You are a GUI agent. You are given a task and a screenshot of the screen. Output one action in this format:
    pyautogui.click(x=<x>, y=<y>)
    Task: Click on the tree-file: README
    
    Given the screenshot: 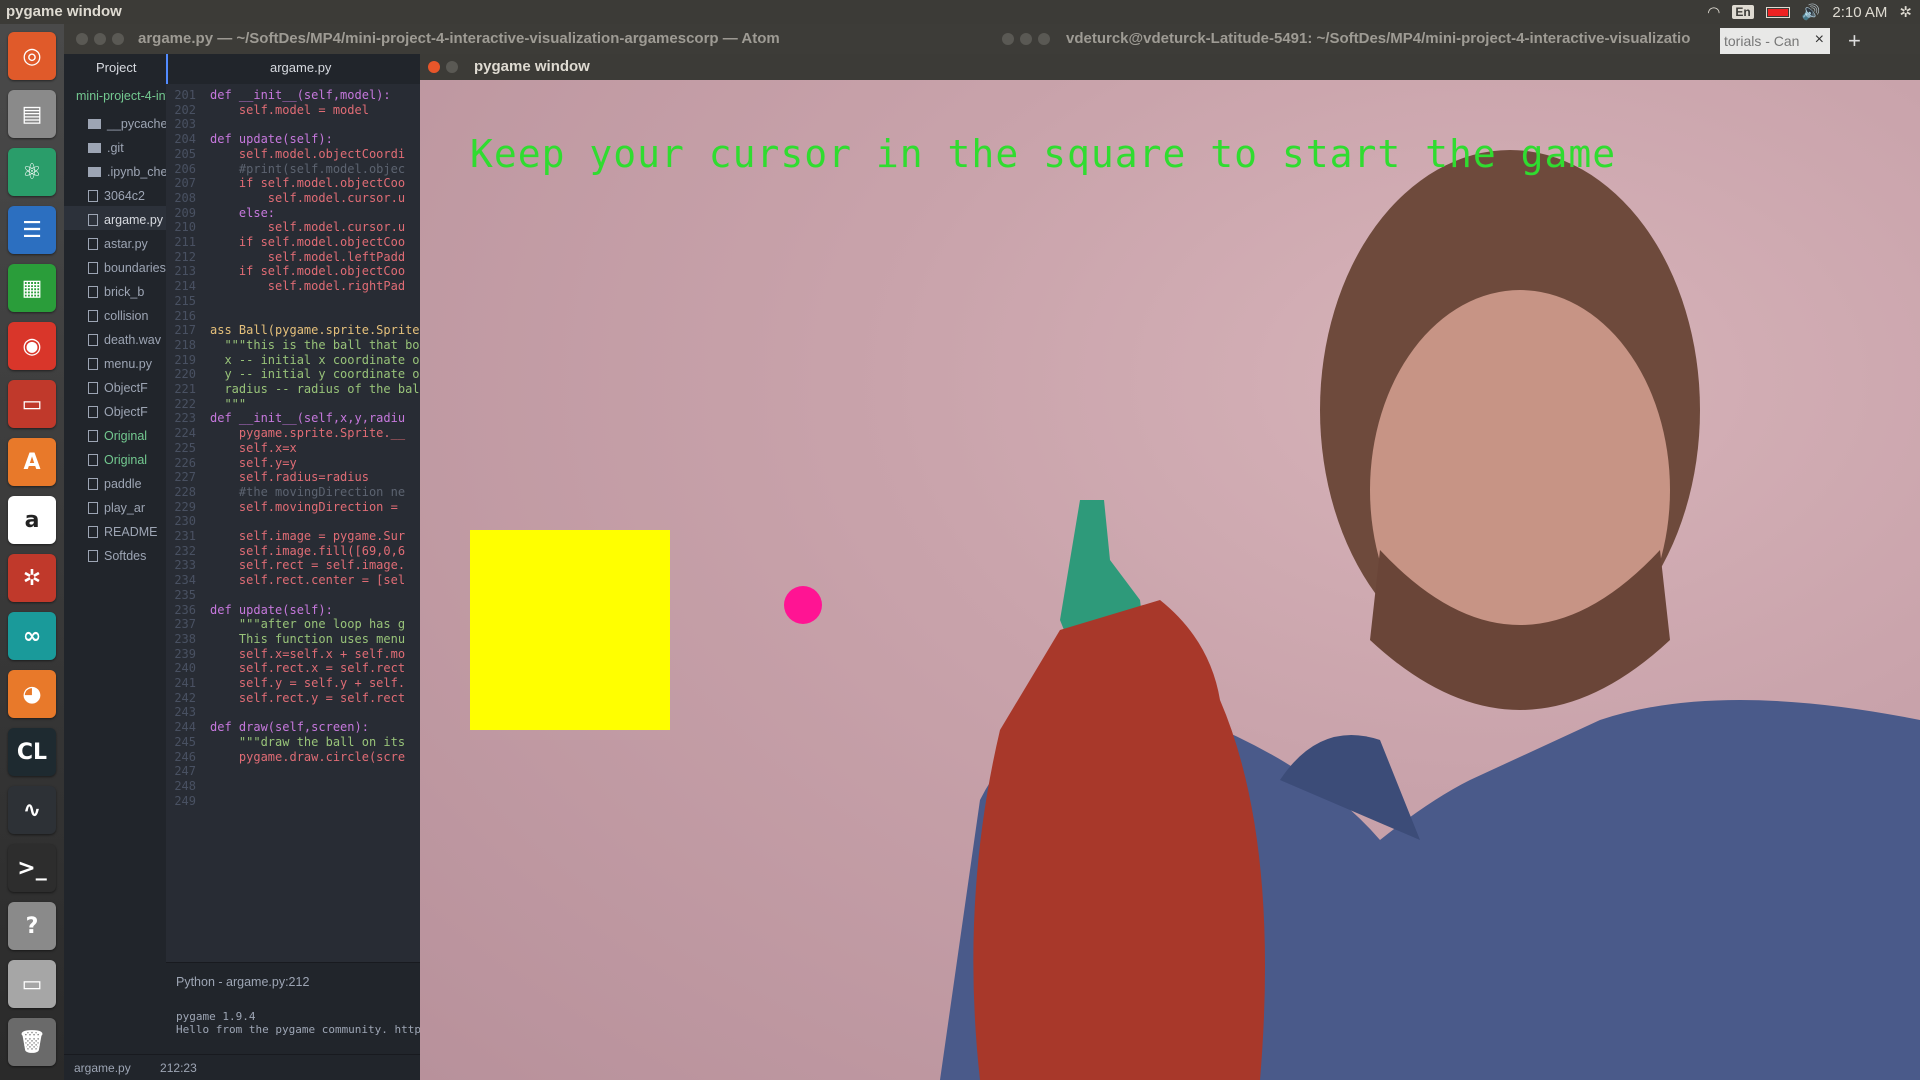 What is the action you would take?
    pyautogui.click(x=115, y=530)
    